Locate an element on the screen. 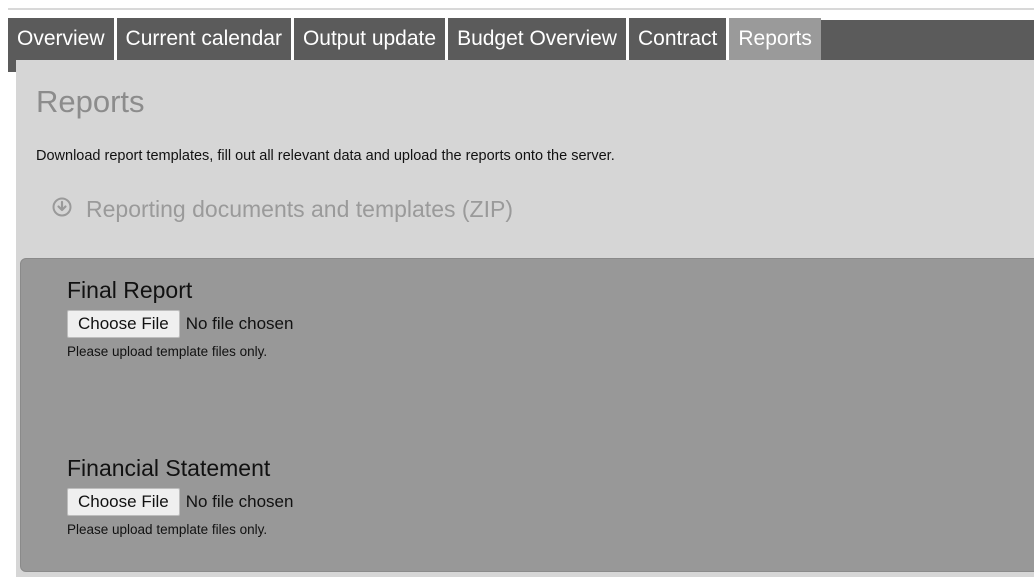 The height and width of the screenshot is (577, 1034). download-link-label: Reporting documents and templates (ZIP) is located at coordinates (299, 209).